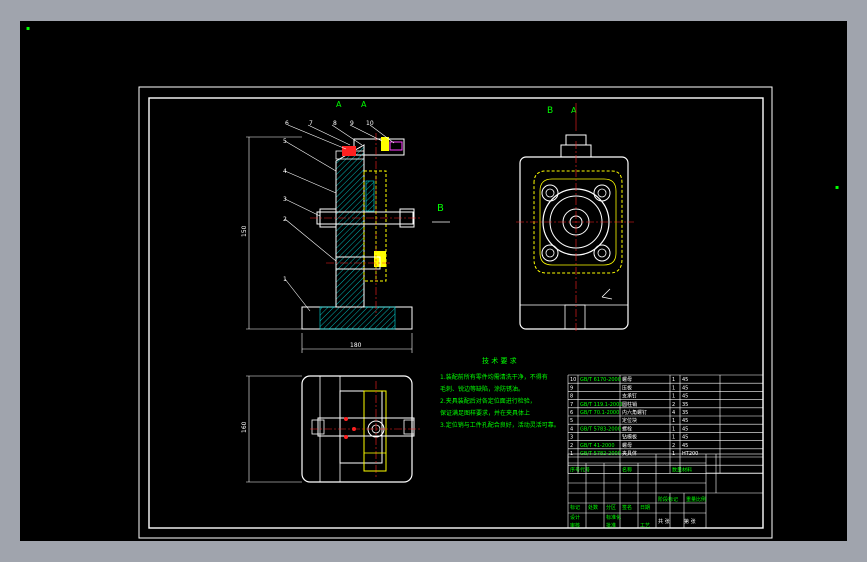 The height and width of the screenshot is (562, 867). What do you see at coordinates (352, 123) in the screenshot?
I see `part-number-9: 9` at bounding box center [352, 123].